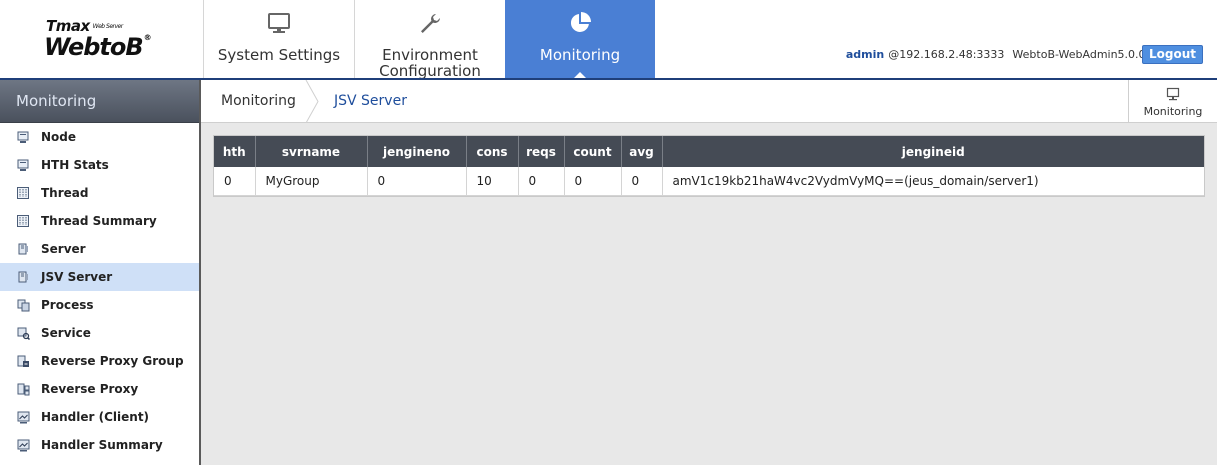  What do you see at coordinates (933, 151) in the screenshot?
I see `column-header-jengineid: jengineid` at bounding box center [933, 151].